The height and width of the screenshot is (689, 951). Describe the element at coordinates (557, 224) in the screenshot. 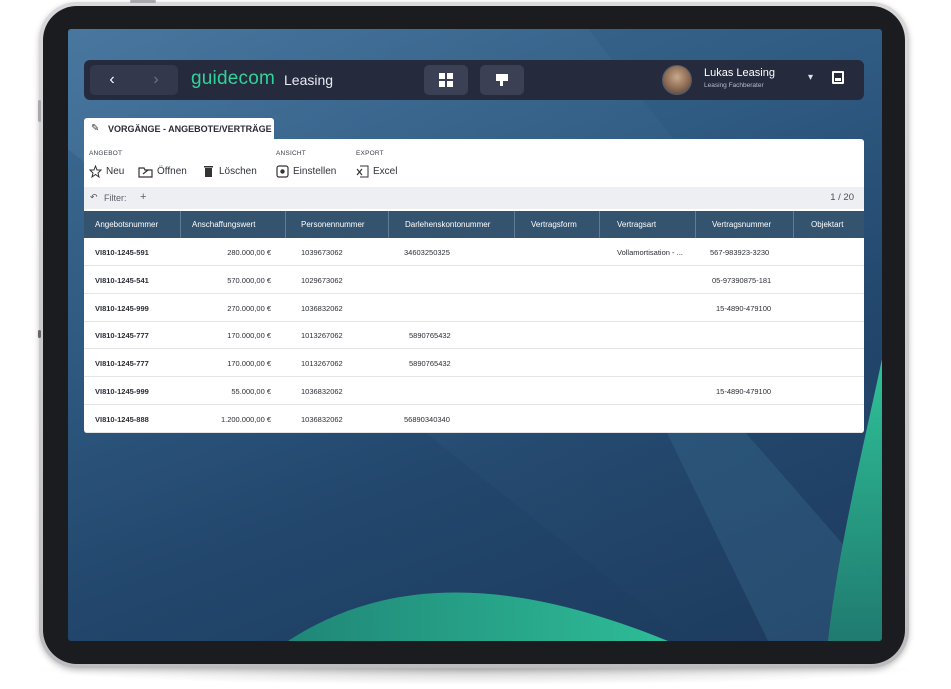

I see `column-vertragsform: Vertragsform` at that location.